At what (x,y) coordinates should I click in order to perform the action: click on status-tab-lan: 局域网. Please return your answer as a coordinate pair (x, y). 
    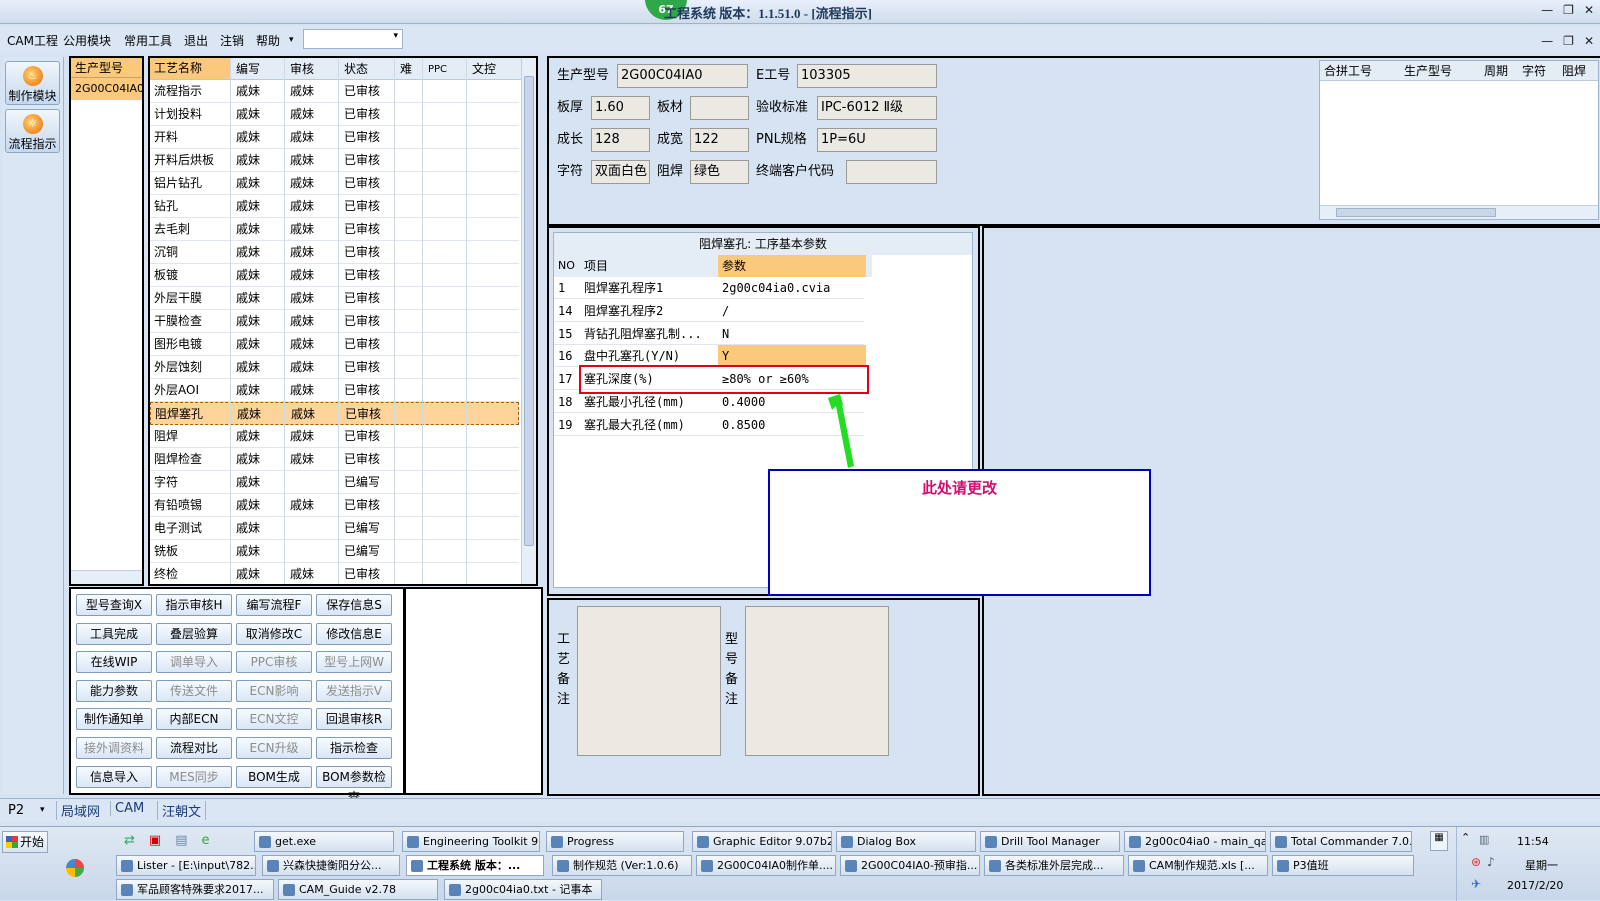
    Looking at the image, I should click on (80, 810).